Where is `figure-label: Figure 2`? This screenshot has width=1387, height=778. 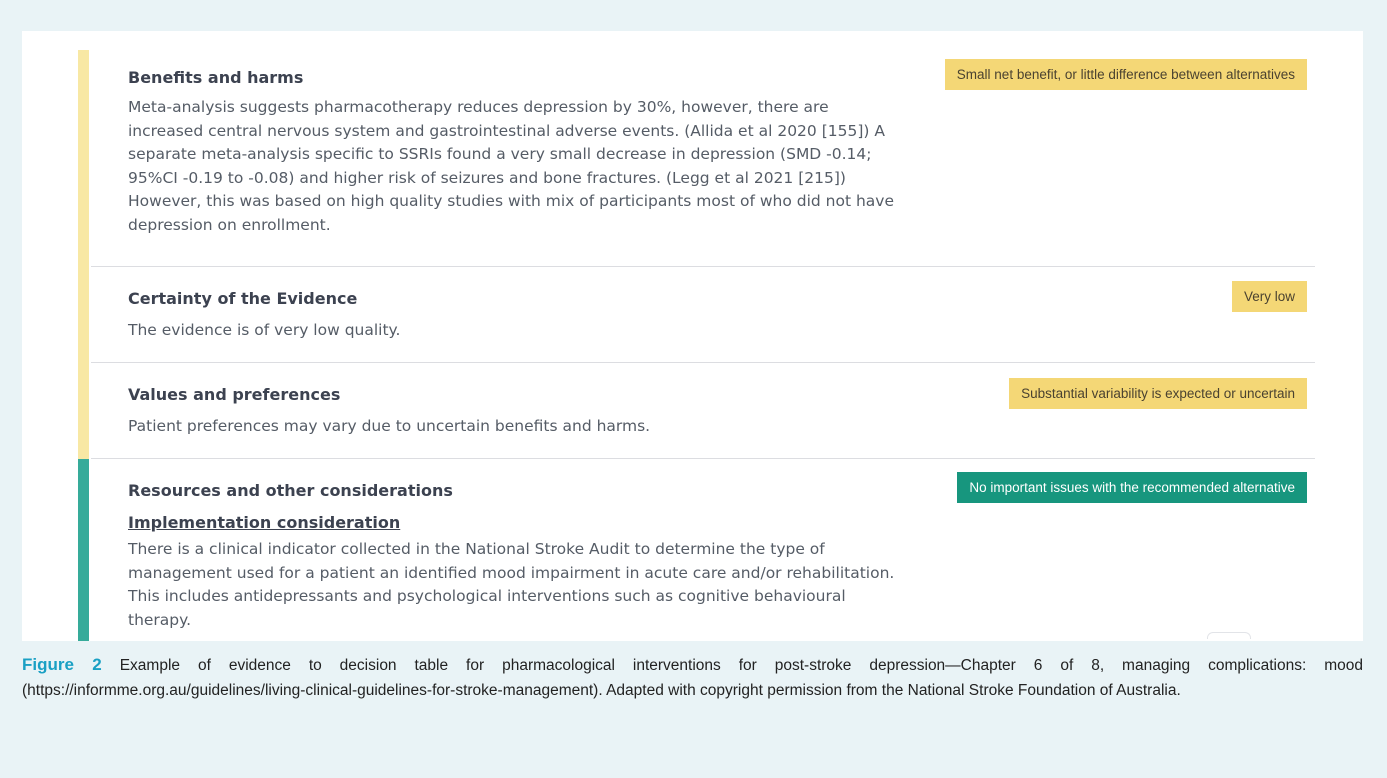
figure-label: Figure 2 is located at coordinates (62, 664).